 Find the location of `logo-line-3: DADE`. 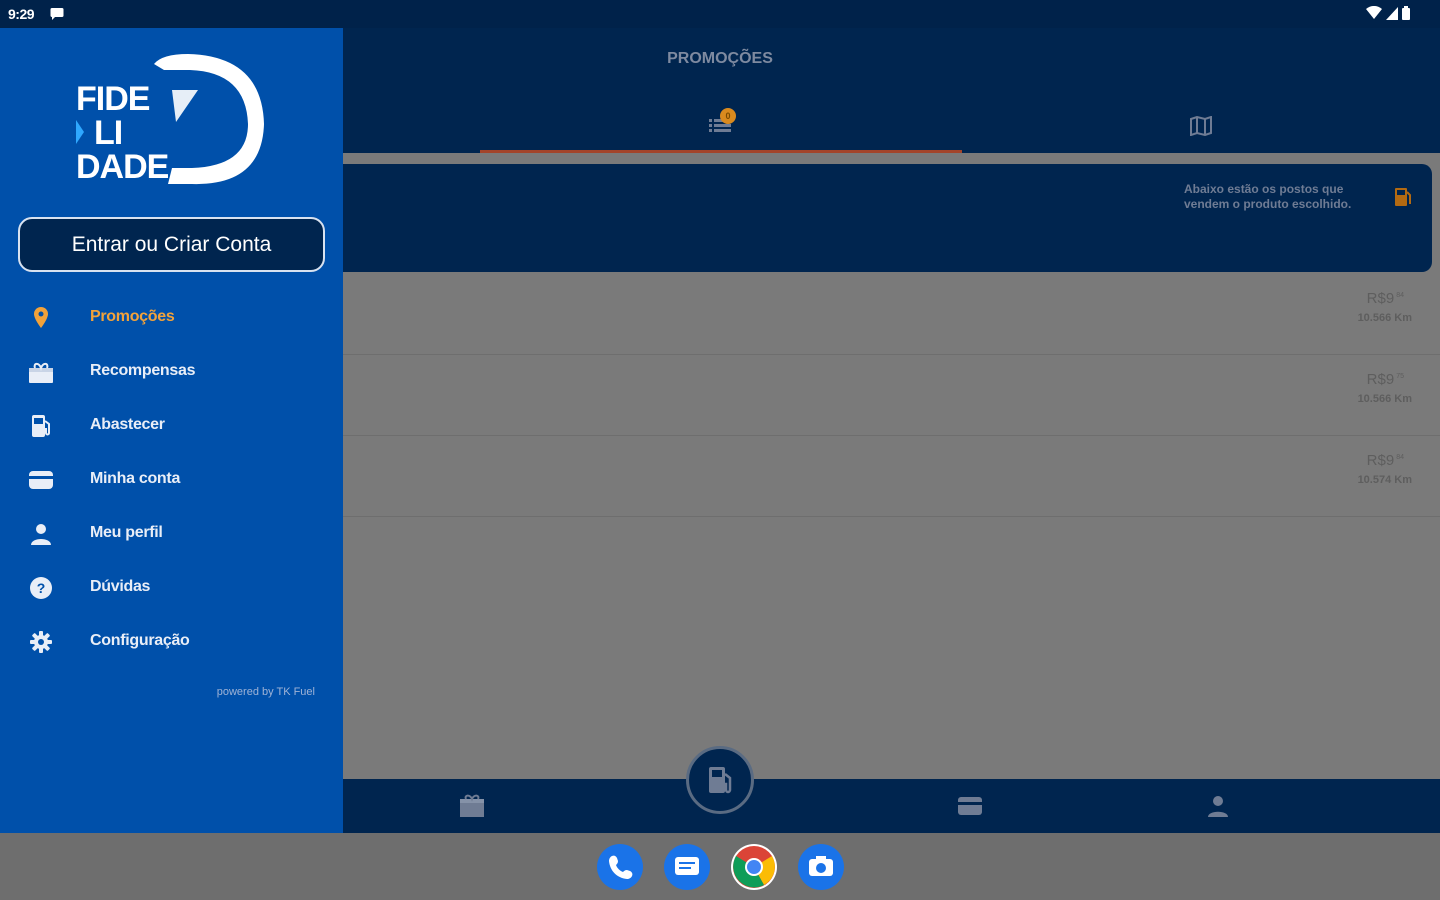

logo-line-3: DADE is located at coordinates (122, 167).